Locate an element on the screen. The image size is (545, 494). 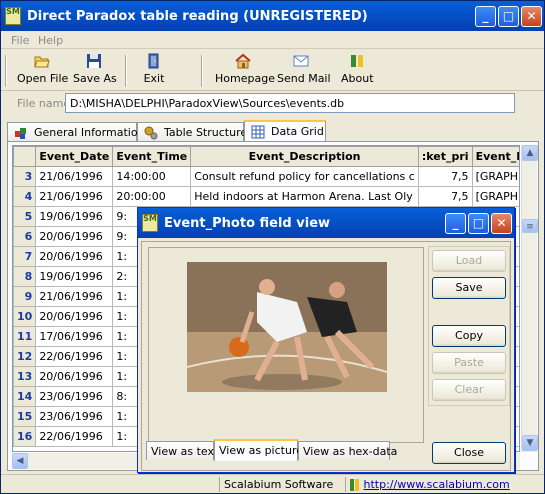
load-button: Load is located at coordinates (469, 261).